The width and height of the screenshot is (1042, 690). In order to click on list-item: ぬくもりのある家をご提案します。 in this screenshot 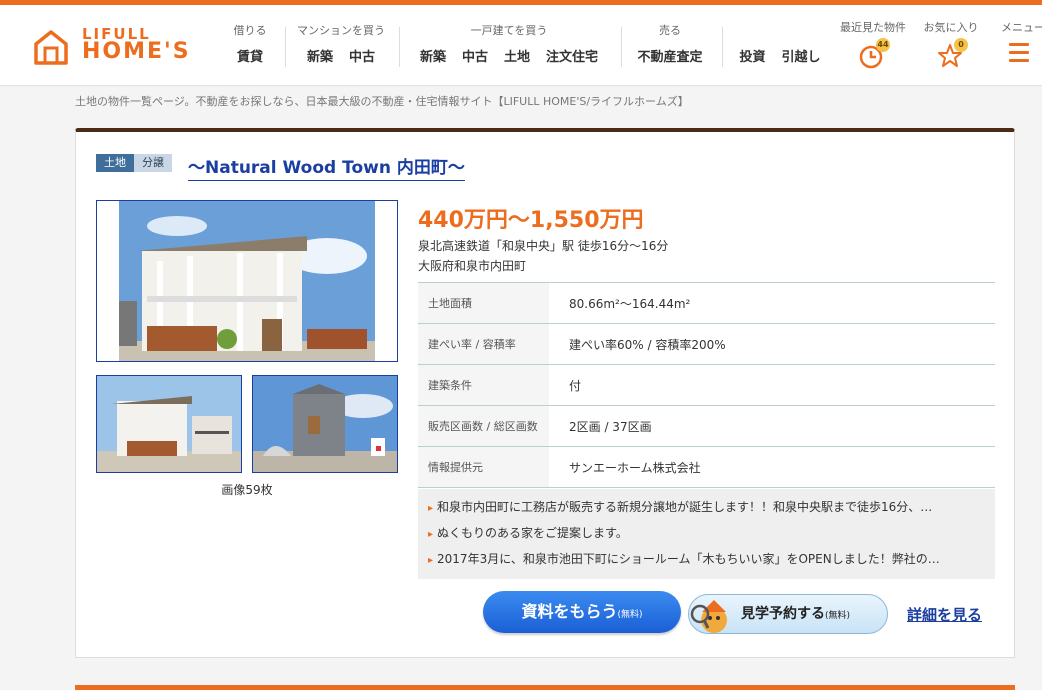, I will do `click(706, 534)`.